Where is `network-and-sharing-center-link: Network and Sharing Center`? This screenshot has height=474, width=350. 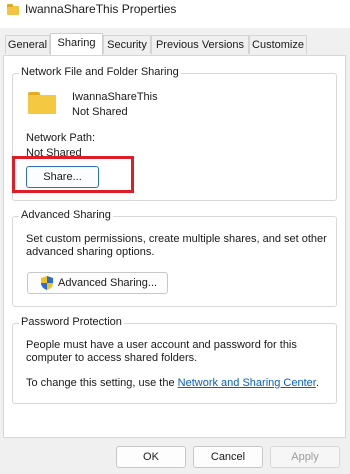
network-and-sharing-center-link: Network and Sharing Center is located at coordinates (247, 383).